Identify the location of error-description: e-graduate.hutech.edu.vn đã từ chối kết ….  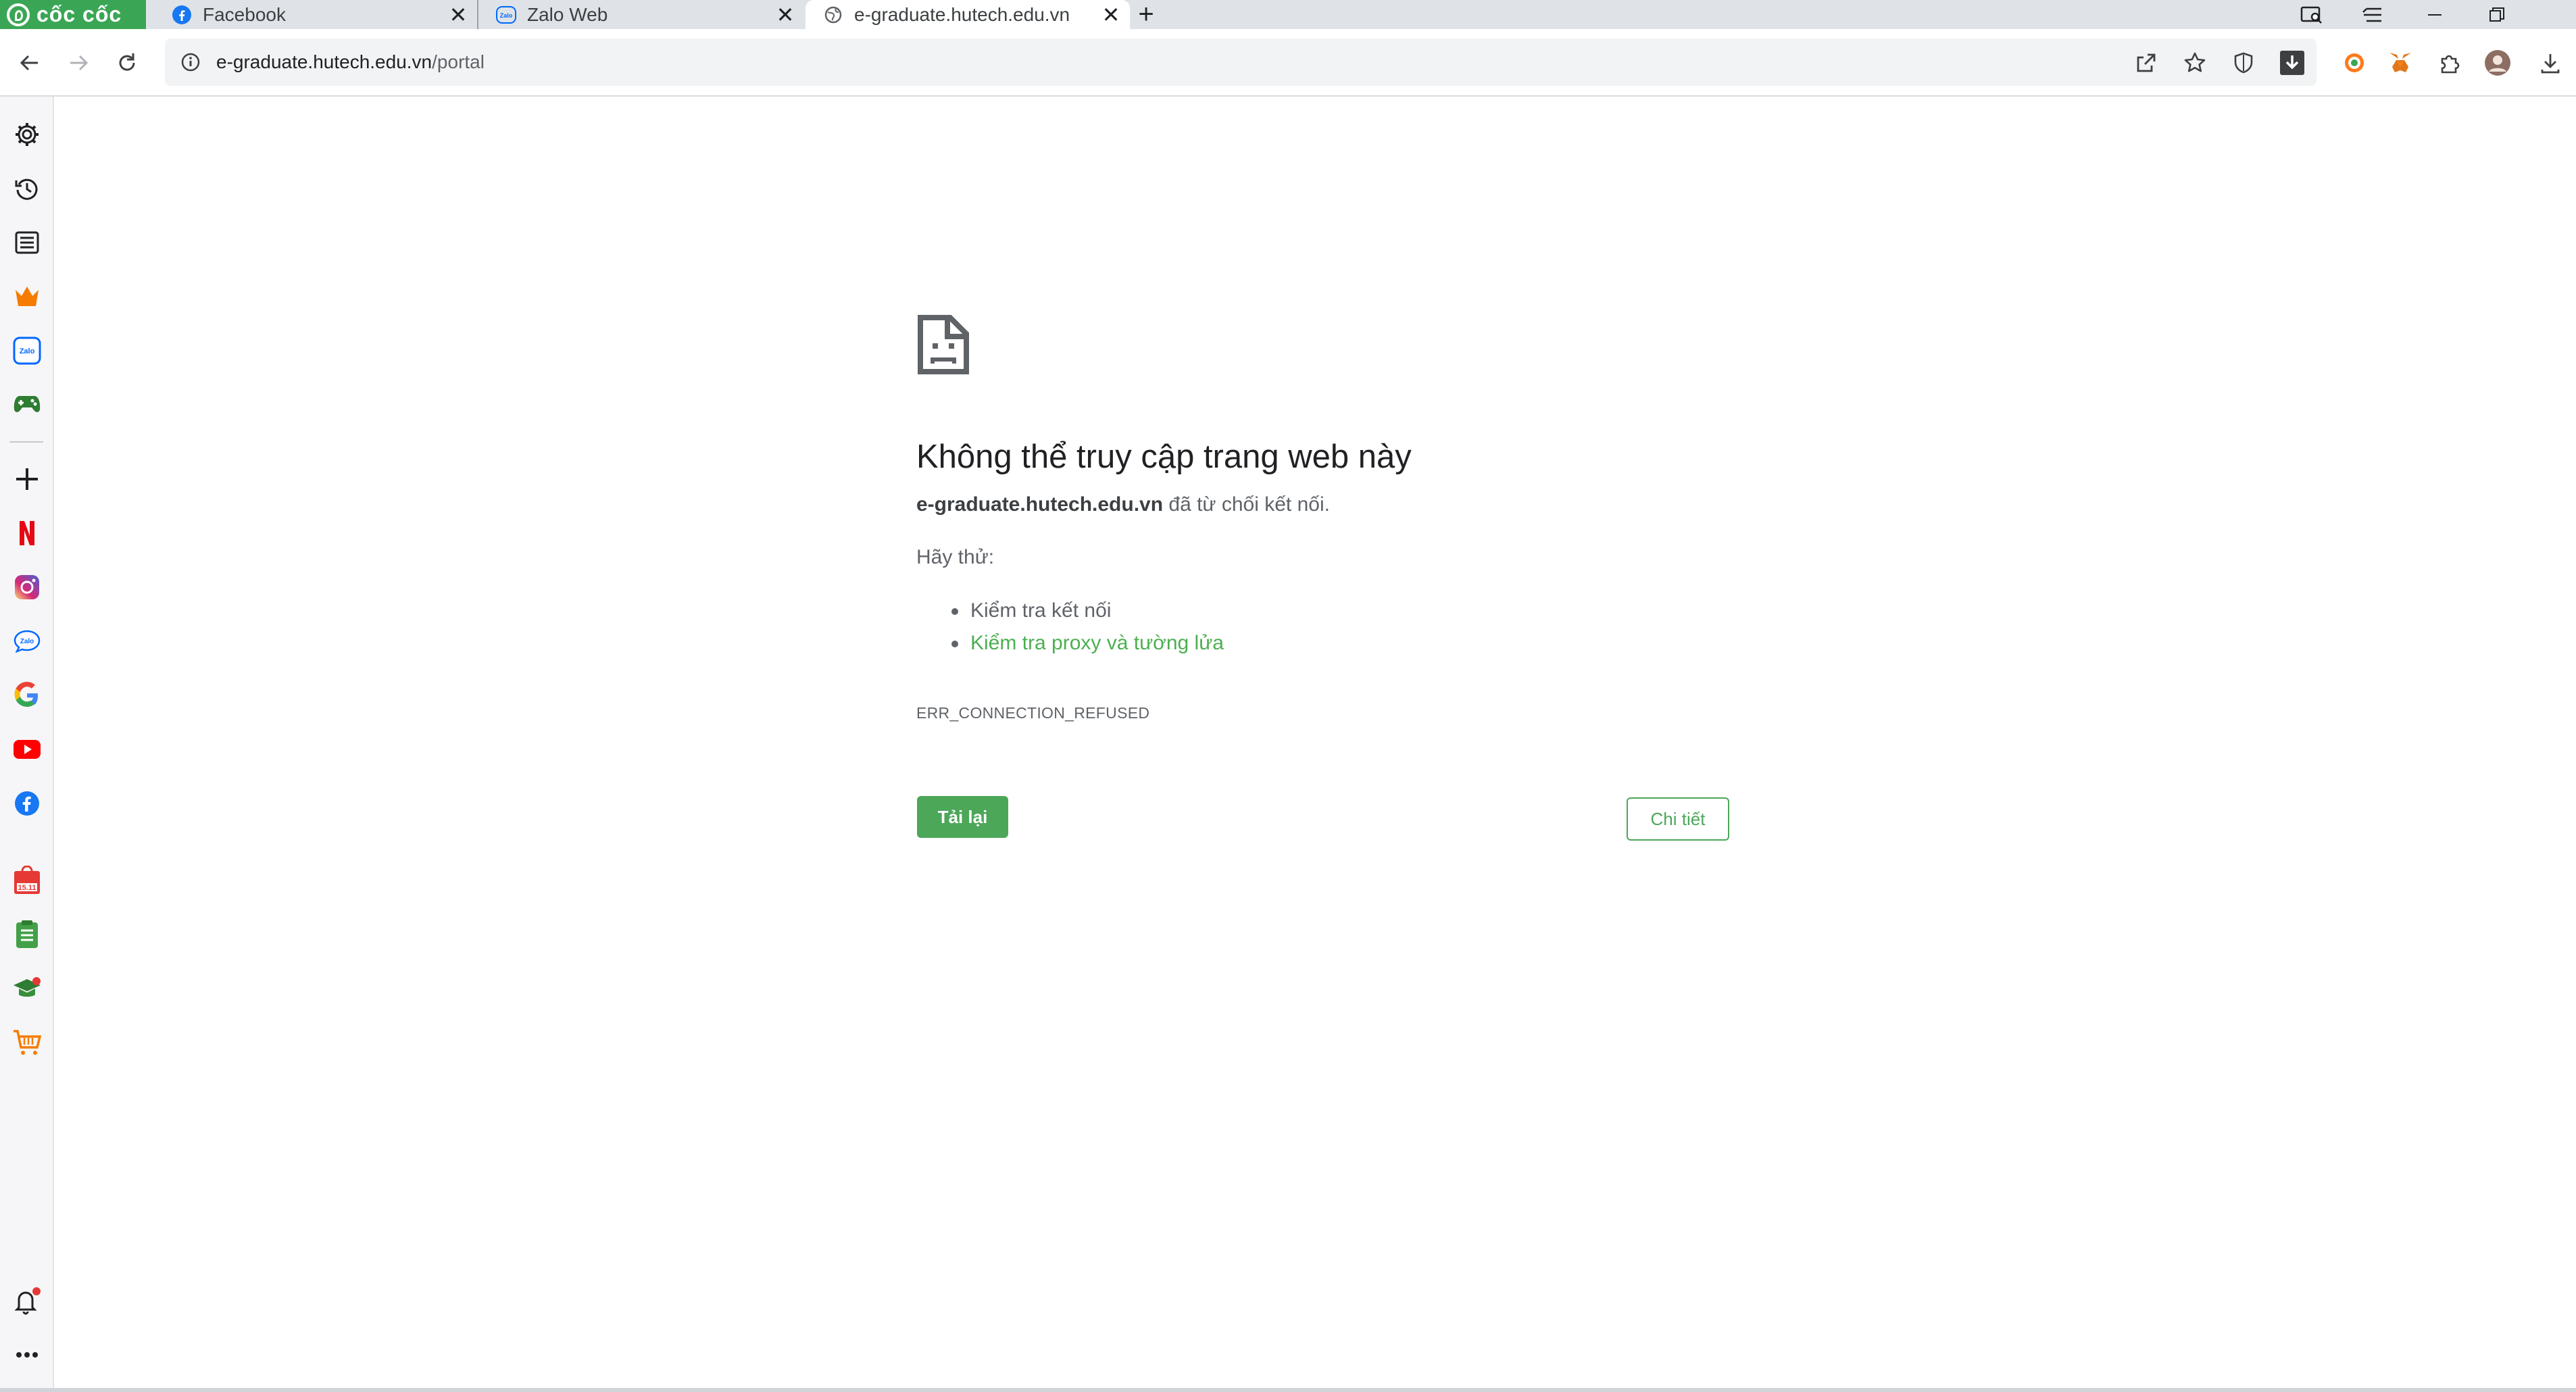
(1123, 504).